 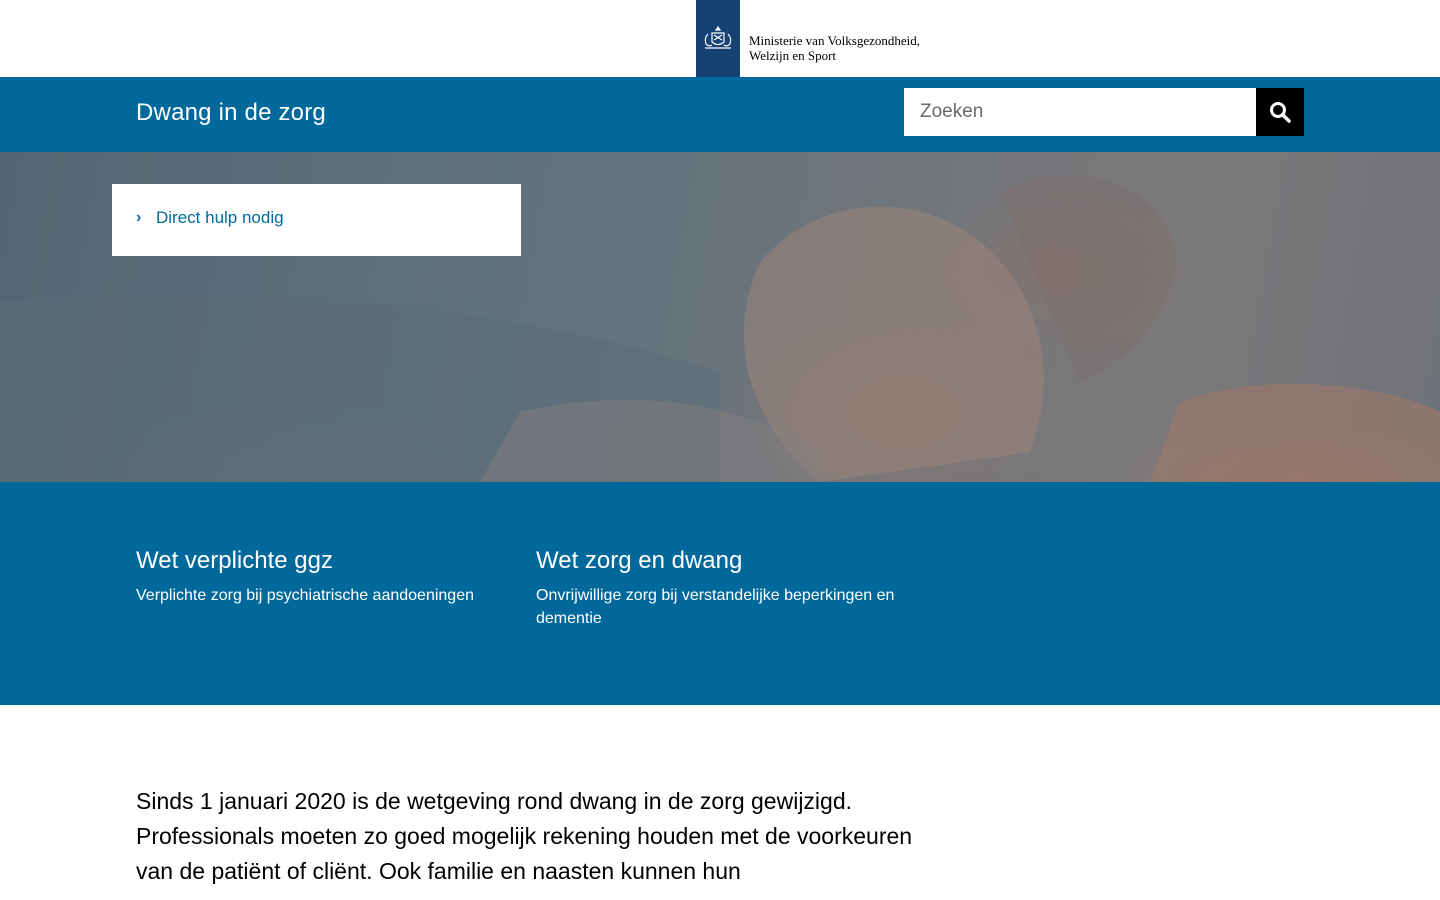 I want to click on search-button, so click(x=1280, y=112).